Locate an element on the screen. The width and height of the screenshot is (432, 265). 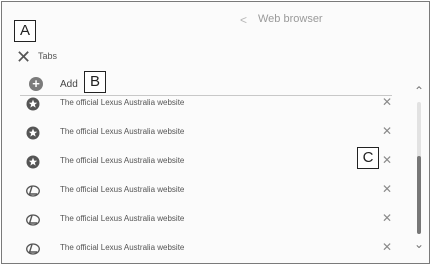
scrollbar-thumb is located at coordinates (419, 195).